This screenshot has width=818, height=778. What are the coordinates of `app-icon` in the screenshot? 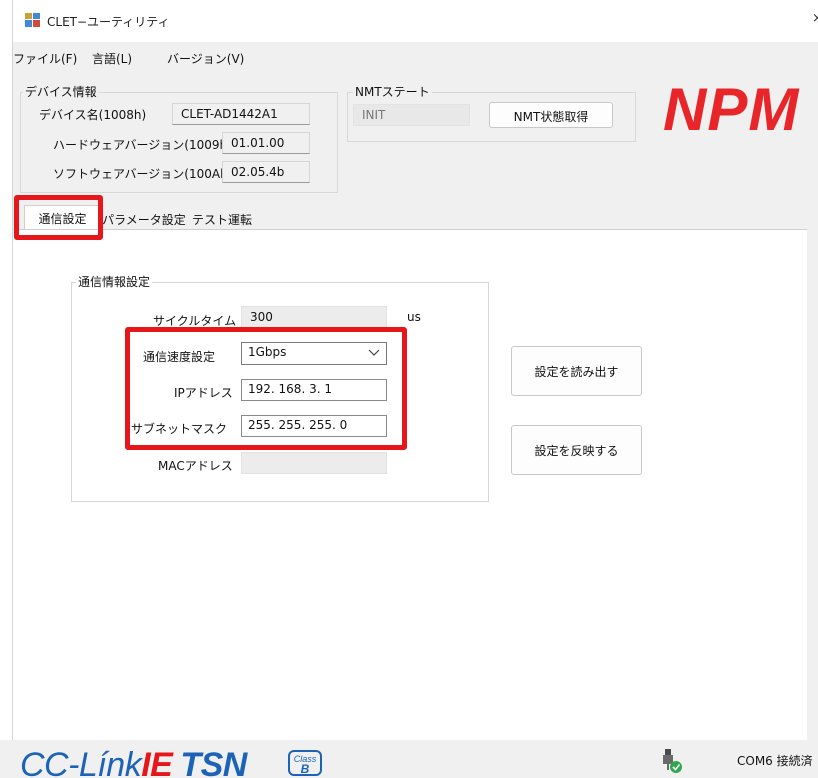 It's located at (32, 20).